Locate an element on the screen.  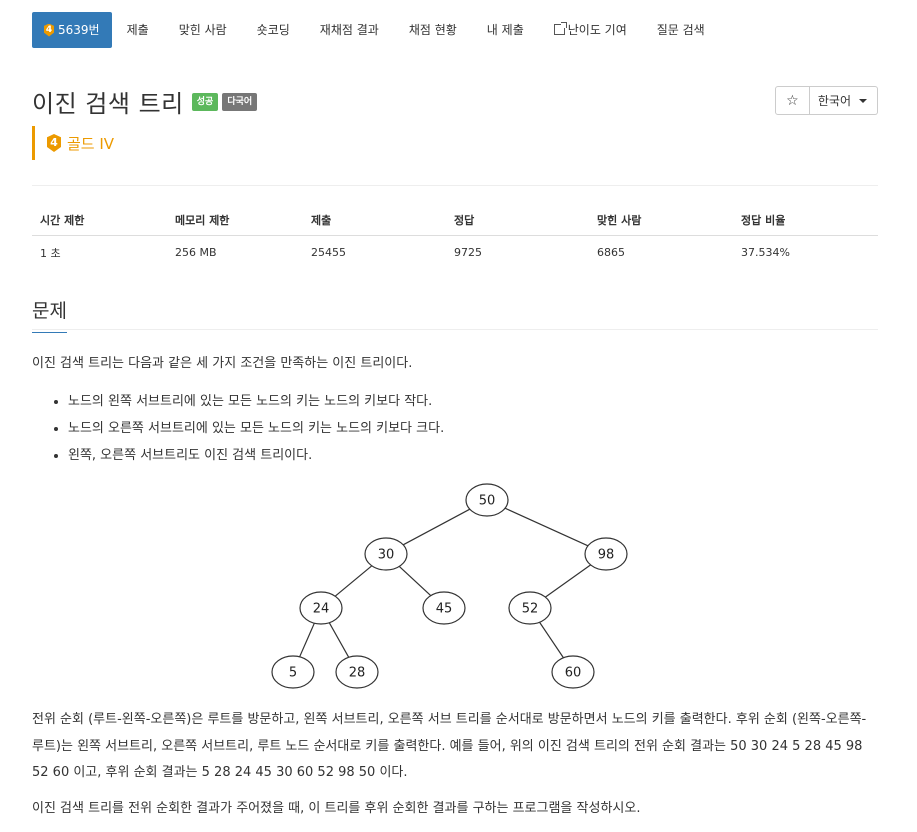
tree-node-label: 24 is located at coordinates (321, 609).